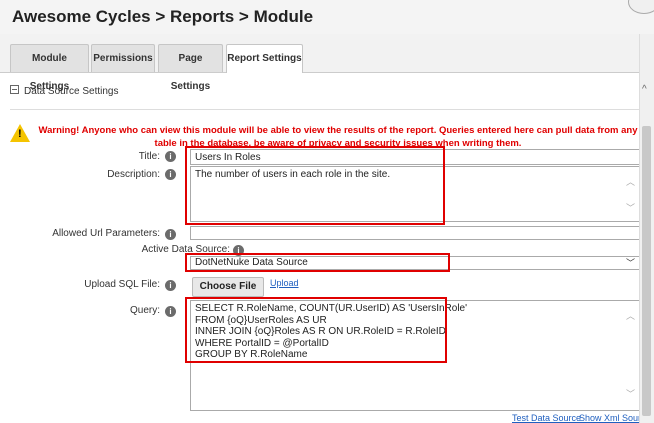 The image size is (654, 423). Describe the element at coordinates (415, 263) in the screenshot. I see `data-source-select: DotNetNuke Data Source ﹀` at that location.